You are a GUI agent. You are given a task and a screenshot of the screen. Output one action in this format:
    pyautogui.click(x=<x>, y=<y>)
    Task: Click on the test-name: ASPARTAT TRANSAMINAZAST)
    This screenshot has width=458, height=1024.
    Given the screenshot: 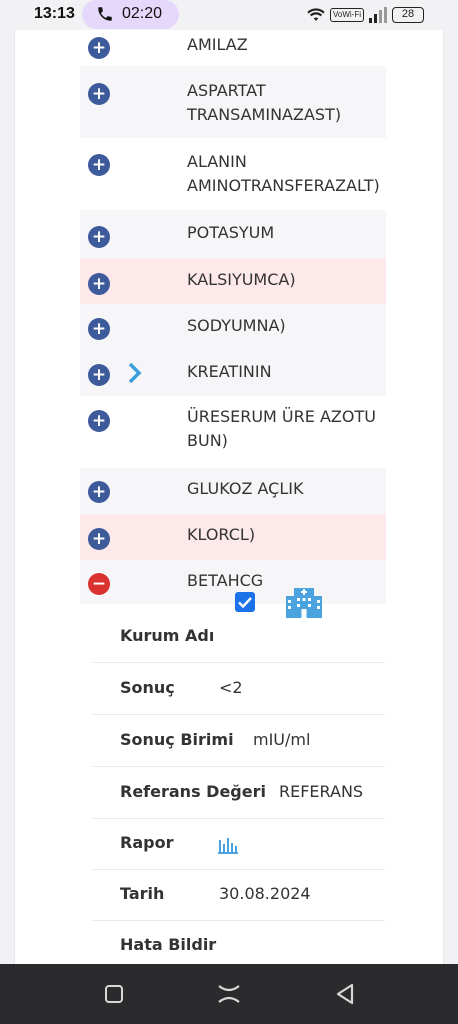 What is the action you would take?
    pyautogui.click(x=264, y=103)
    